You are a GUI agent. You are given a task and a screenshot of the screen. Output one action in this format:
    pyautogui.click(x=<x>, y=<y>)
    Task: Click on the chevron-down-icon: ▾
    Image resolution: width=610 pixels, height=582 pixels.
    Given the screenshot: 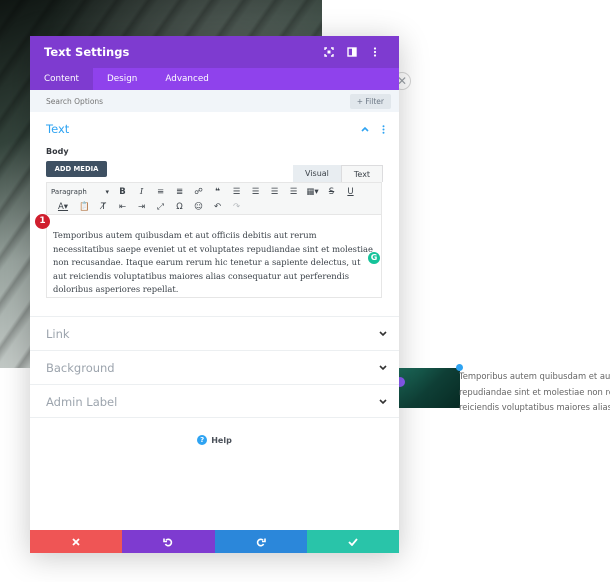 What is the action you would take?
    pyautogui.click(x=107, y=192)
    